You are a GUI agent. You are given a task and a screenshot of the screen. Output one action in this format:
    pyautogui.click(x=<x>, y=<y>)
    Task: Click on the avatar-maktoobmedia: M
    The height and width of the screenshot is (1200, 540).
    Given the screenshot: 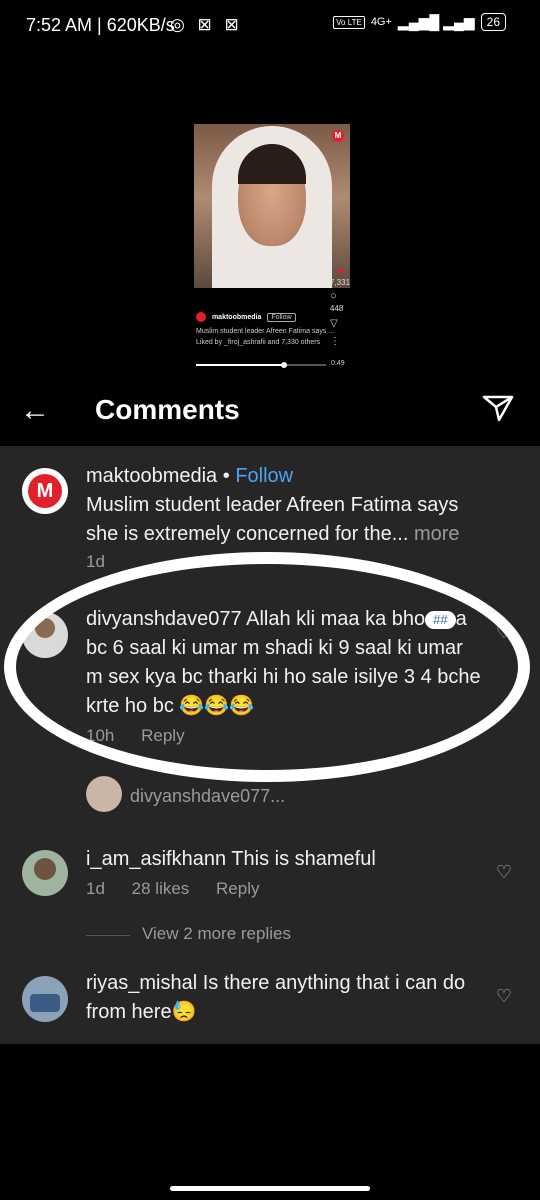 What is the action you would take?
    pyautogui.click(x=45, y=491)
    